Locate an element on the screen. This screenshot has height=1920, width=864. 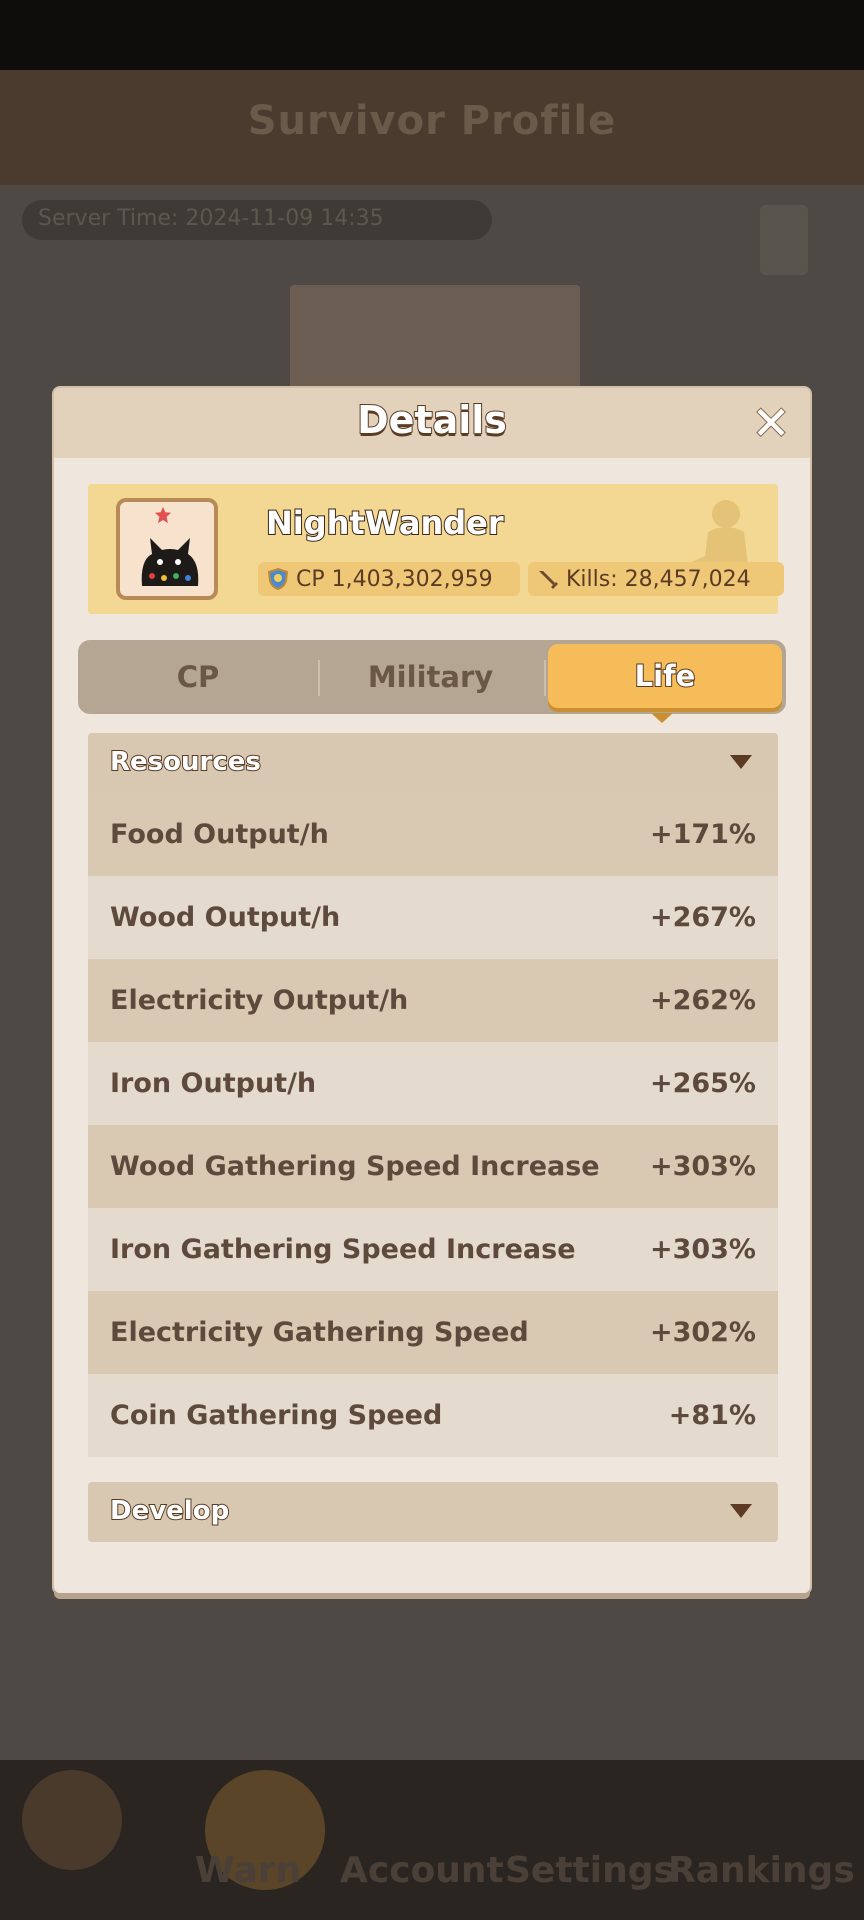
sword-icon is located at coordinates (548, 580).